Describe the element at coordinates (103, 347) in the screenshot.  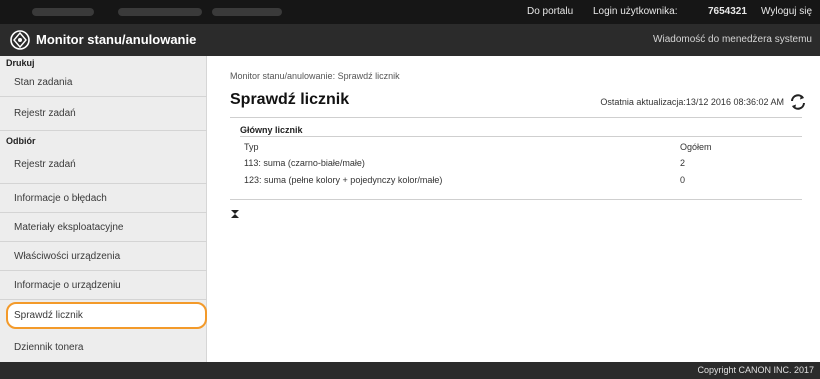
I see `sidebar-item-toner-log: Dziennik tonera` at that location.